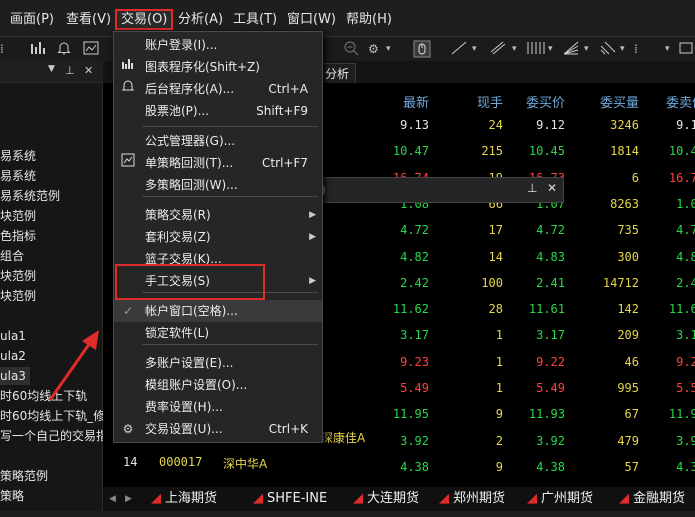  I want to click on cross-dropdown-icon: ▾, so click(622, 49).